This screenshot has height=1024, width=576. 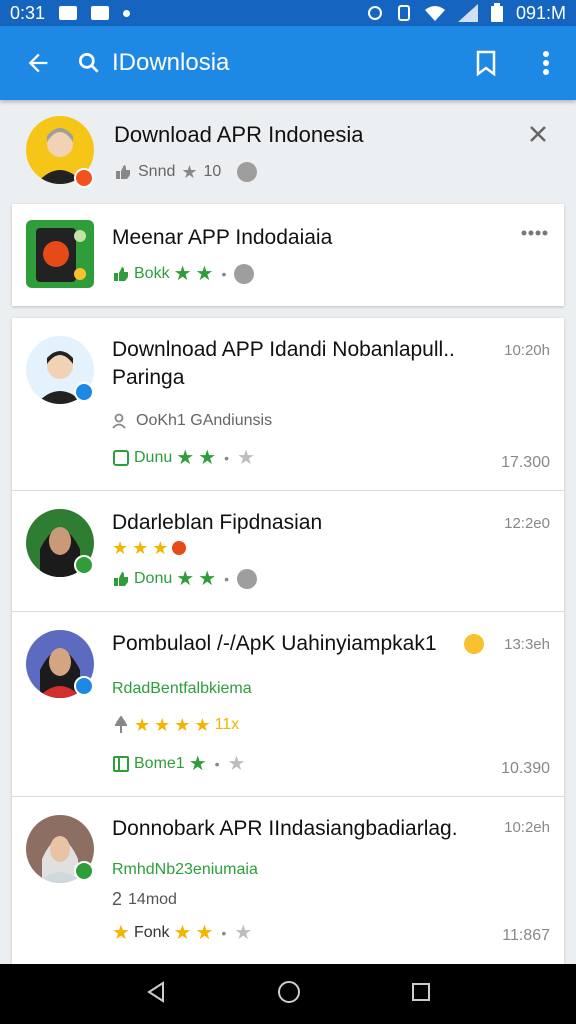 I want to click on close-icon, so click(x=538, y=134).